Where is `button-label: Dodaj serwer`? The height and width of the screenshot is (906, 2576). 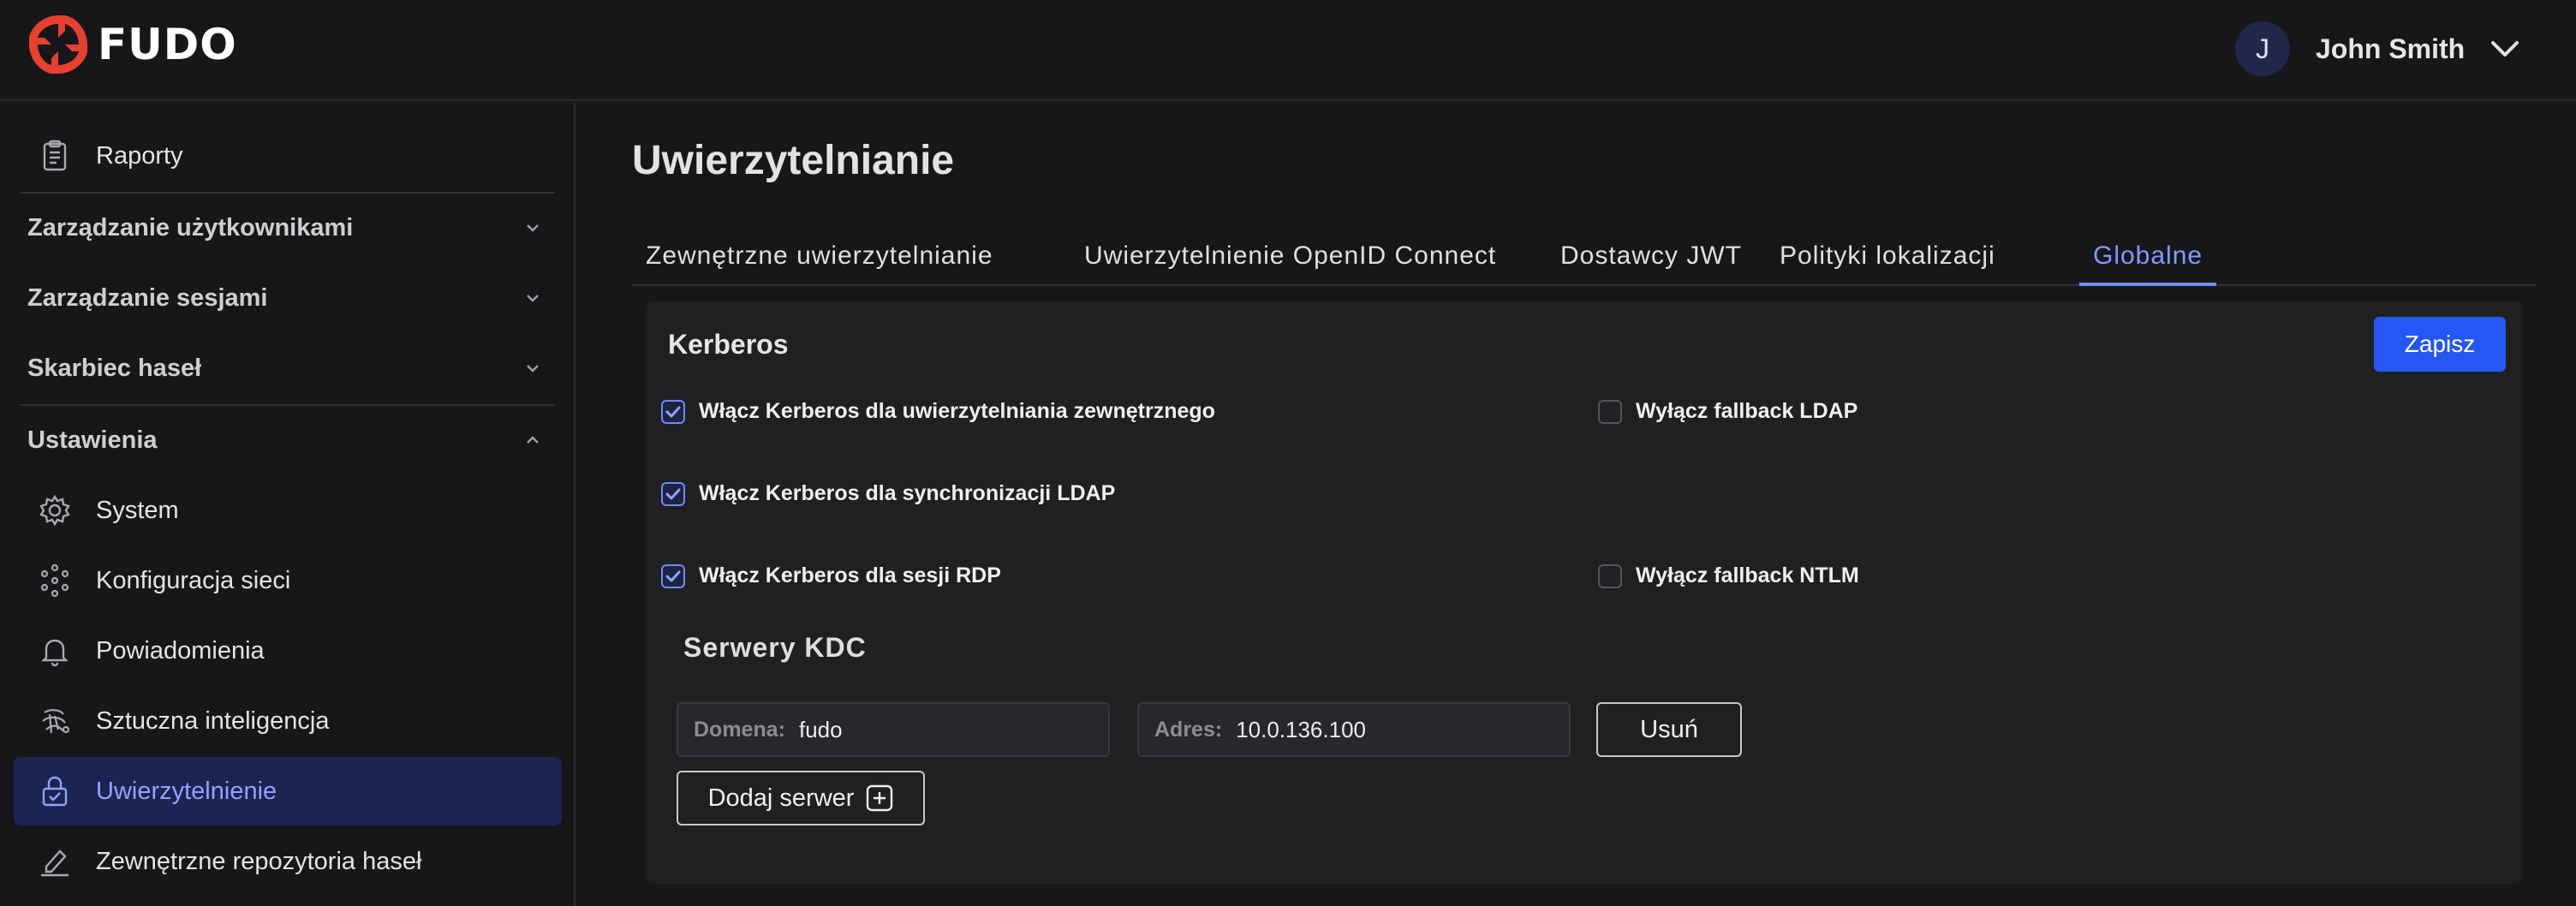
button-label: Dodaj serwer is located at coordinates (781, 798).